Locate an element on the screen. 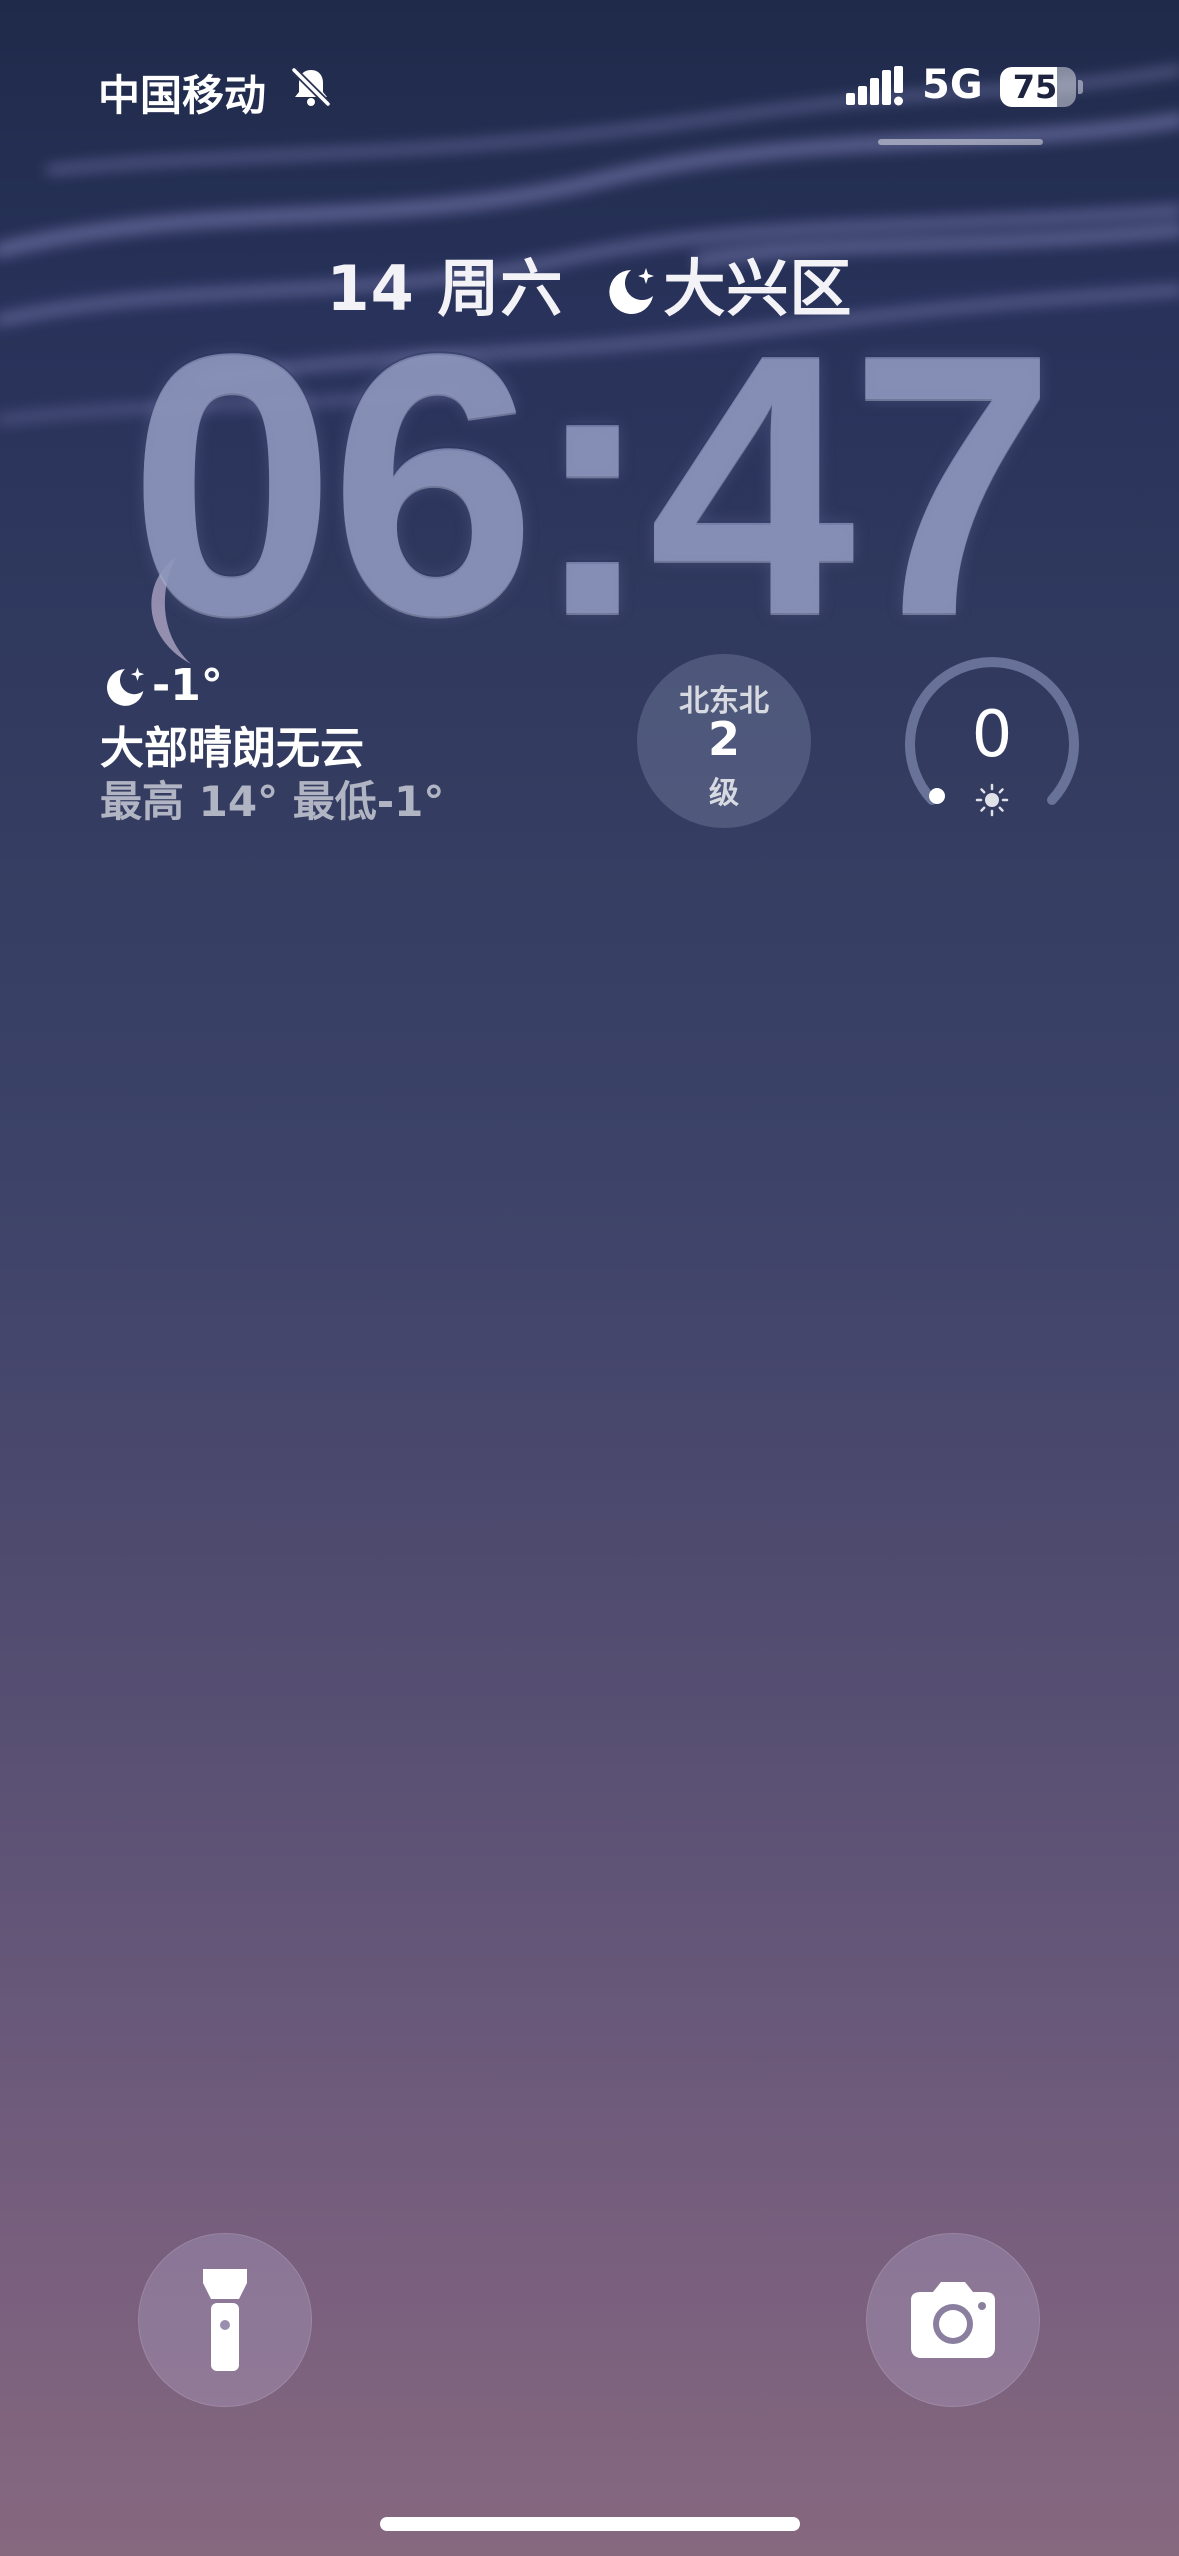 The image size is (1179, 2556). moon-stars-icon is located at coordinates (125, 686).